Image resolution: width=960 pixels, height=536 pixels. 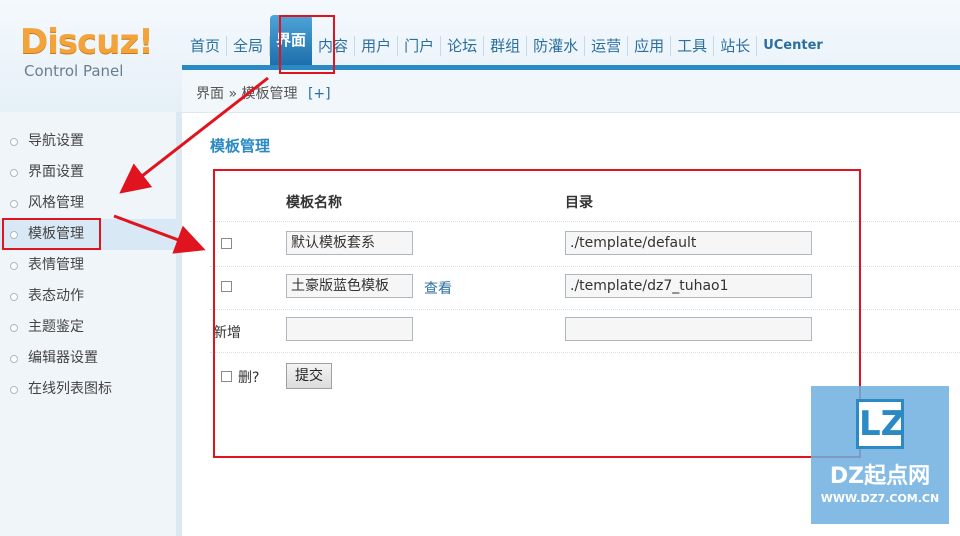 What do you see at coordinates (74, 71) in the screenshot?
I see `logo-subtitle: Control Panel` at bounding box center [74, 71].